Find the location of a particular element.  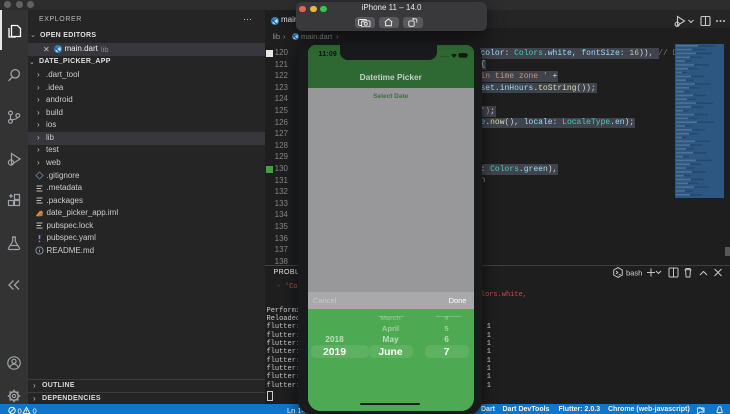

svg-text: bash is located at coordinates (634, 272).